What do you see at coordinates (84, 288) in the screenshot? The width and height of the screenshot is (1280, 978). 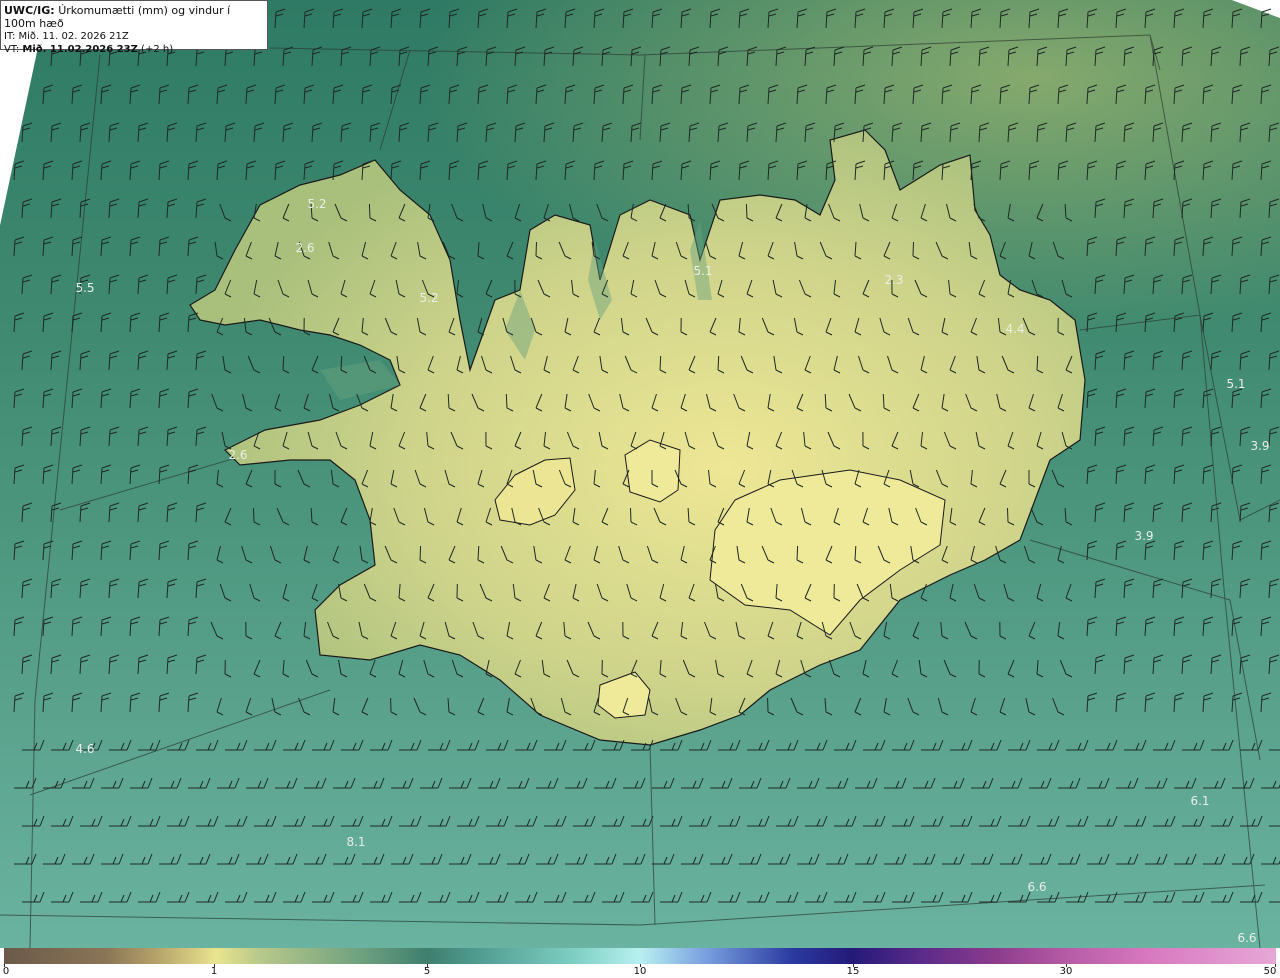 I see `map-label: 5.5` at bounding box center [84, 288].